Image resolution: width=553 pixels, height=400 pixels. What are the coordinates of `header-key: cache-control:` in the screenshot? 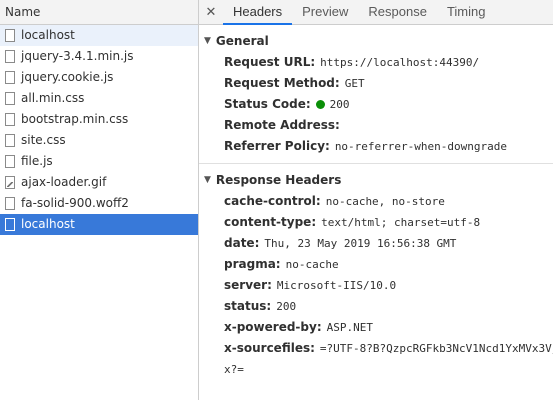 It's located at (272, 201).